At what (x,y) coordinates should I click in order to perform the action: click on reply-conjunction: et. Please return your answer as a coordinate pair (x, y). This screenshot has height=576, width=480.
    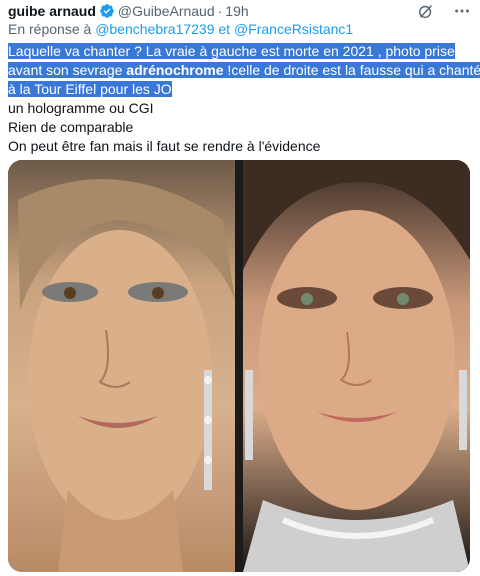
    Looking at the image, I should click on (224, 29).